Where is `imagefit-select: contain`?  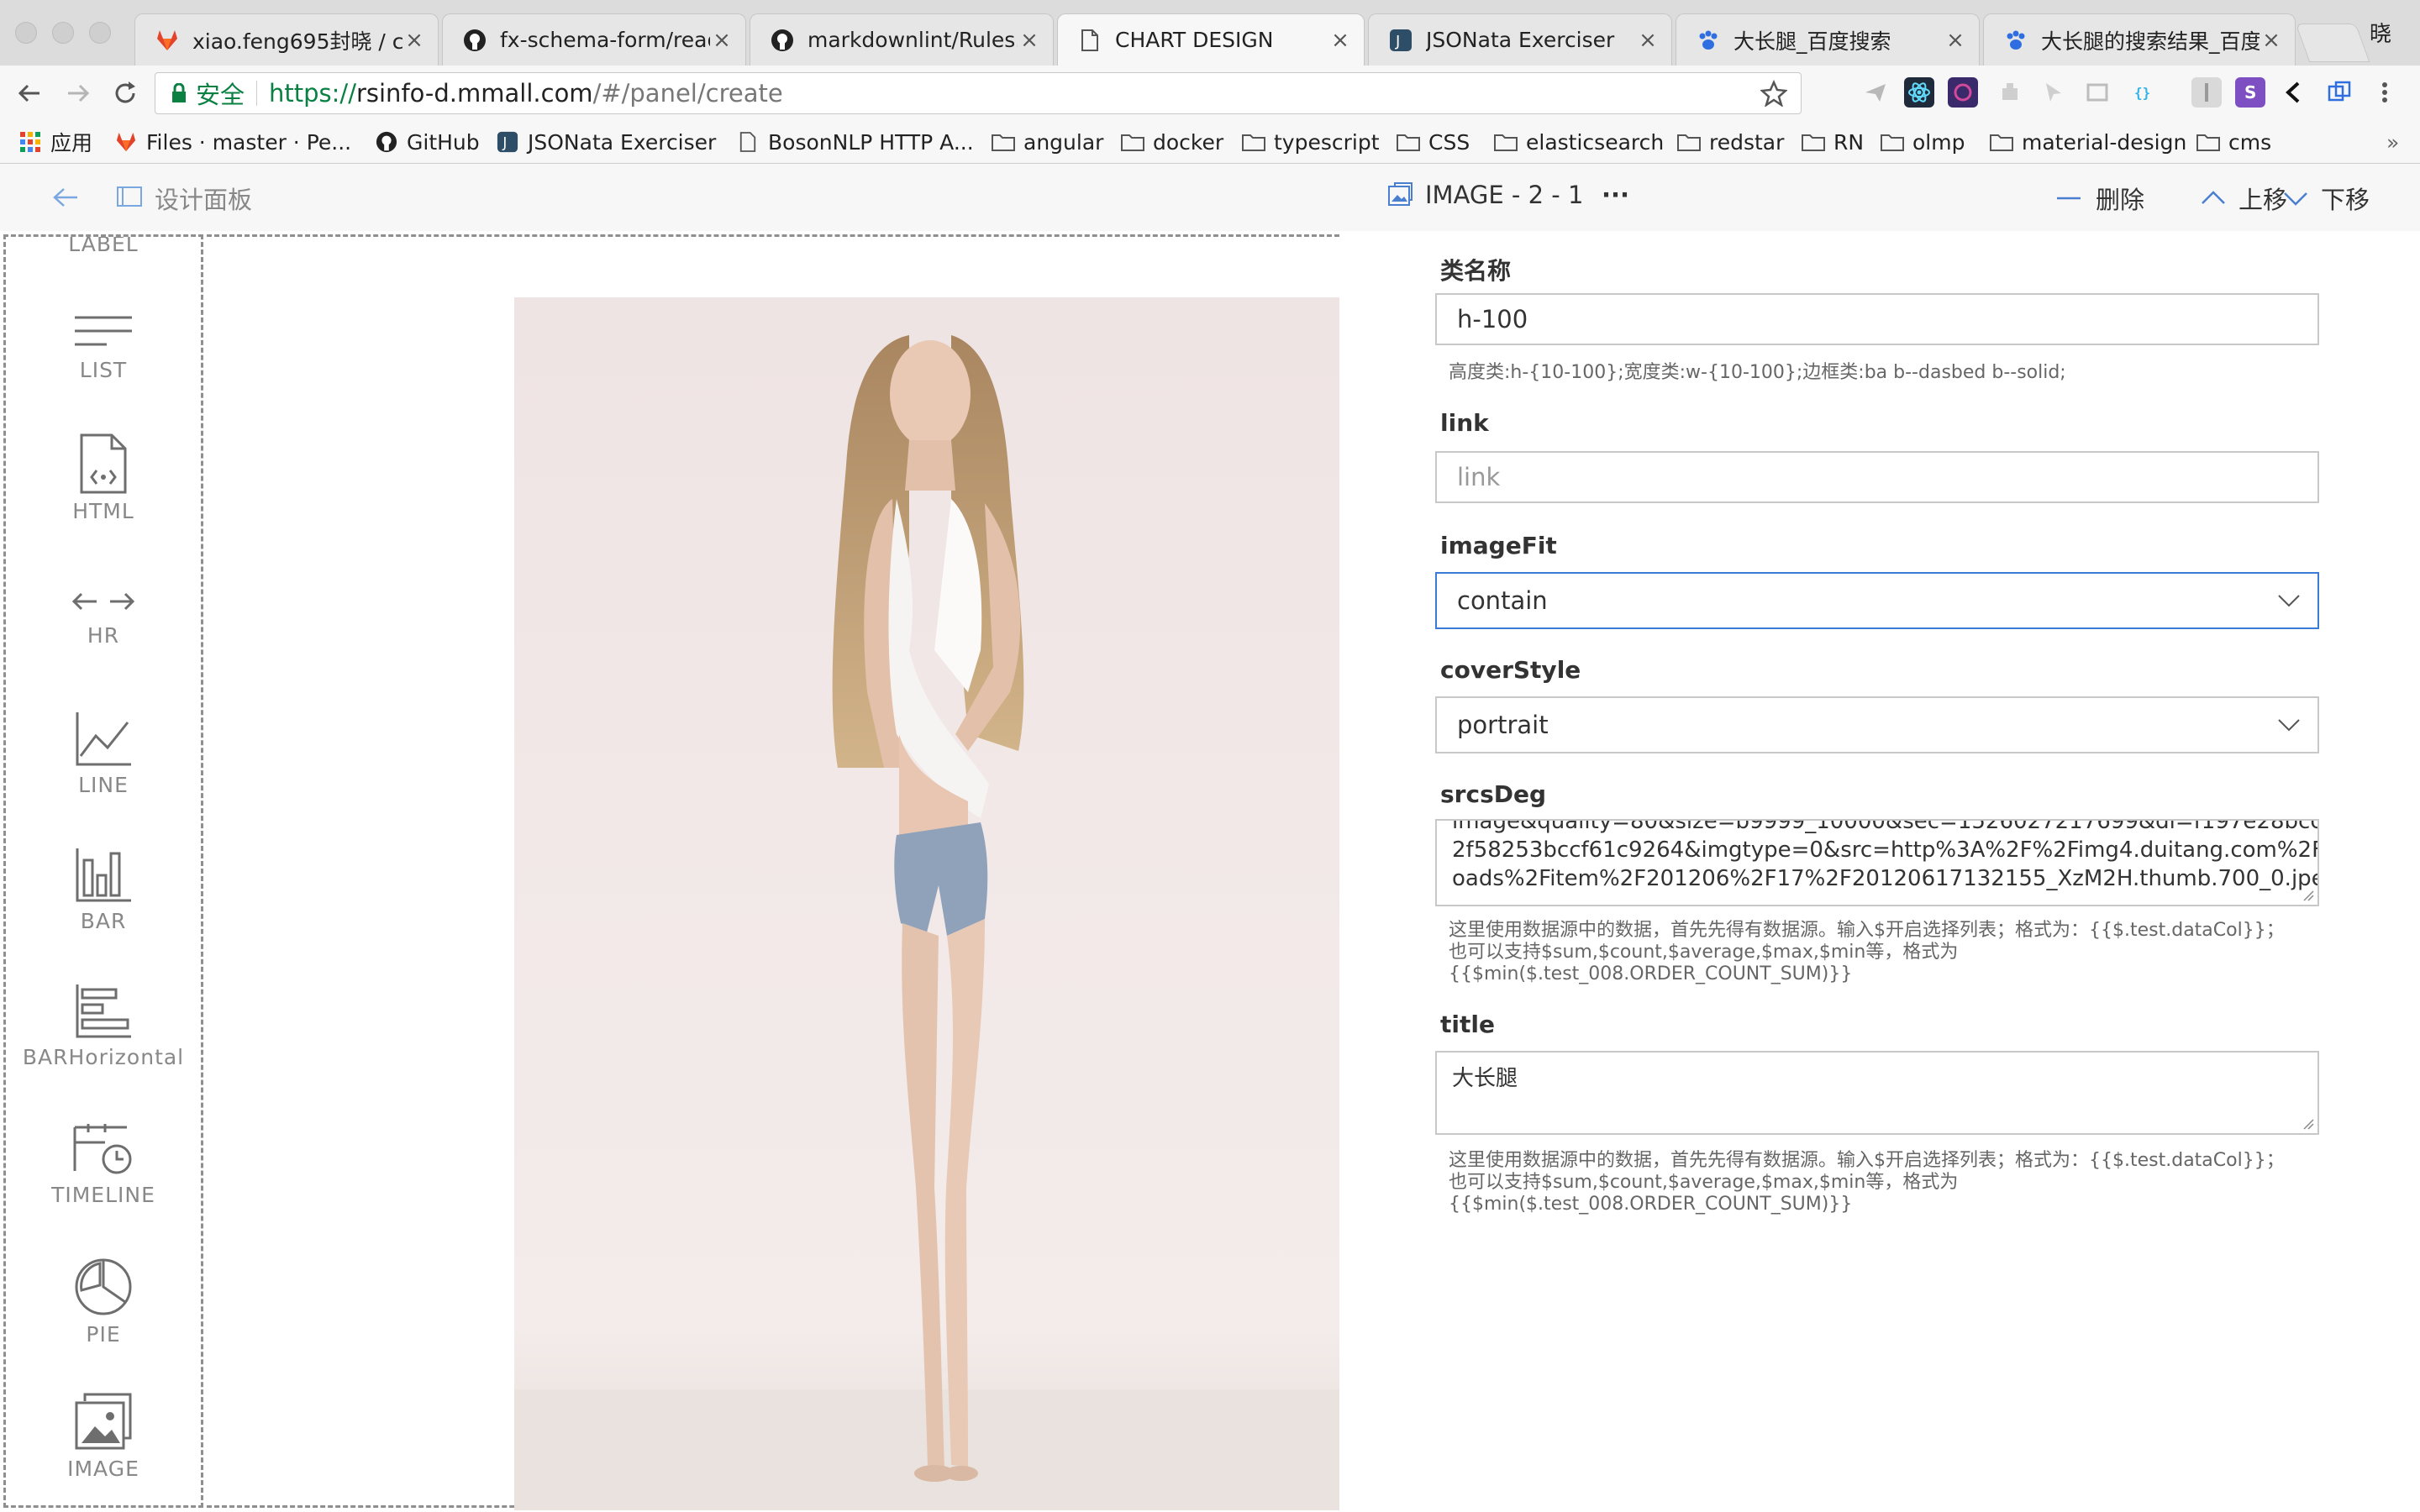
imagefit-select: contain is located at coordinates (1877, 600).